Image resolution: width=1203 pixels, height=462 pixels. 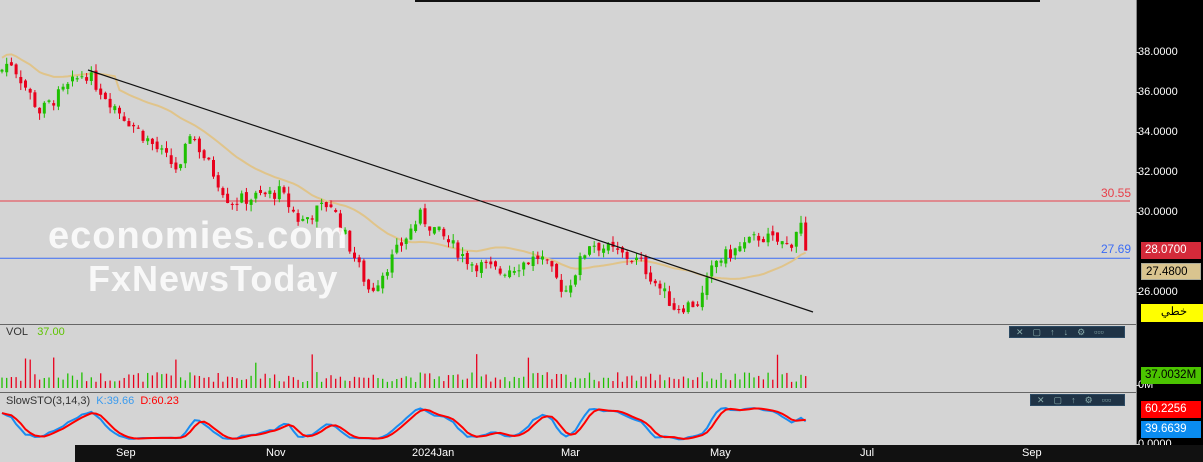 What do you see at coordinates (1156, 52) in the screenshot?
I see `price-tick: 38.0000` at bounding box center [1156, 52].